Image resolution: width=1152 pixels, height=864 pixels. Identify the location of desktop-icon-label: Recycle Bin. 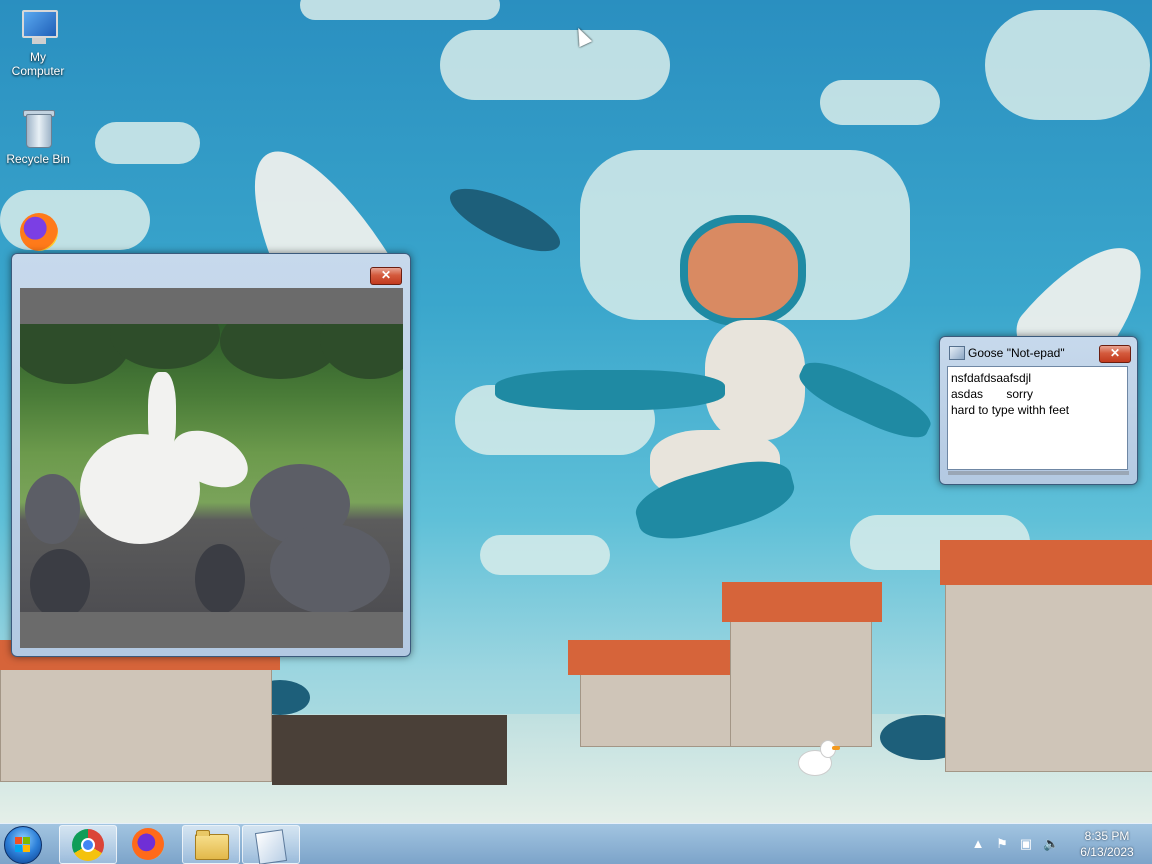
(38, 159).